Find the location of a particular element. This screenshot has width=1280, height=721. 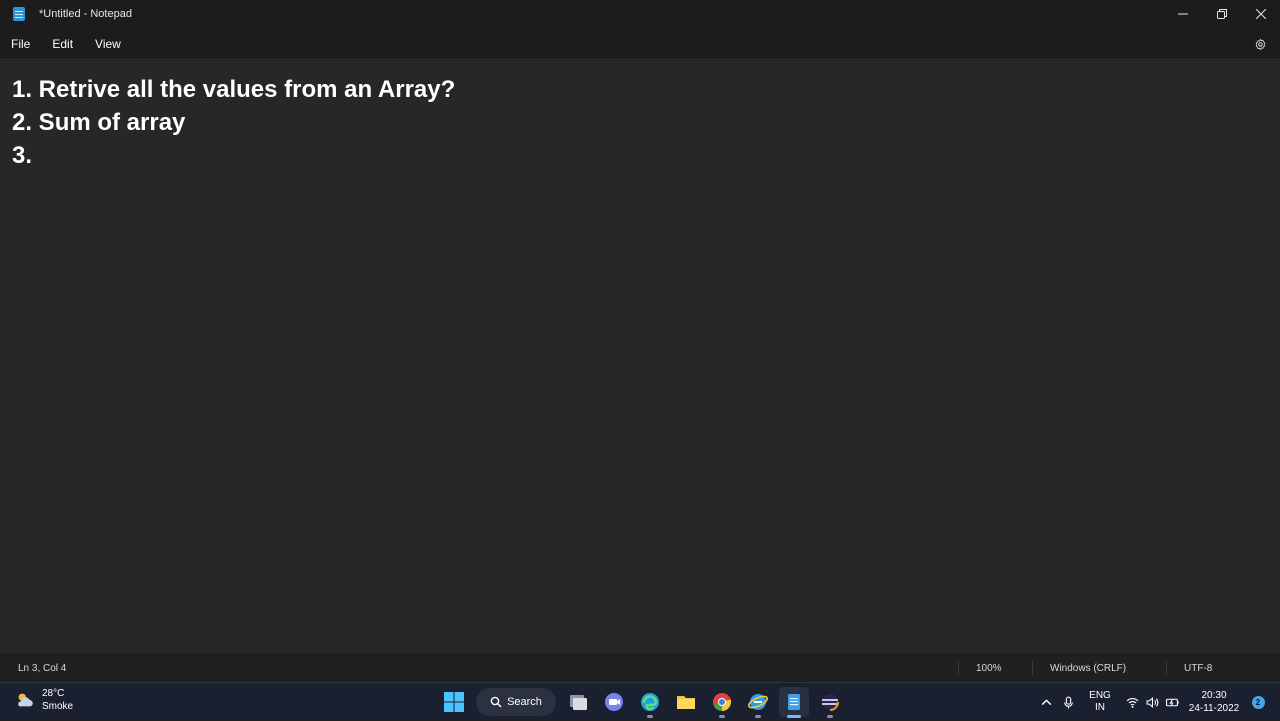

close-icon is located at coordinates (1260, 14).